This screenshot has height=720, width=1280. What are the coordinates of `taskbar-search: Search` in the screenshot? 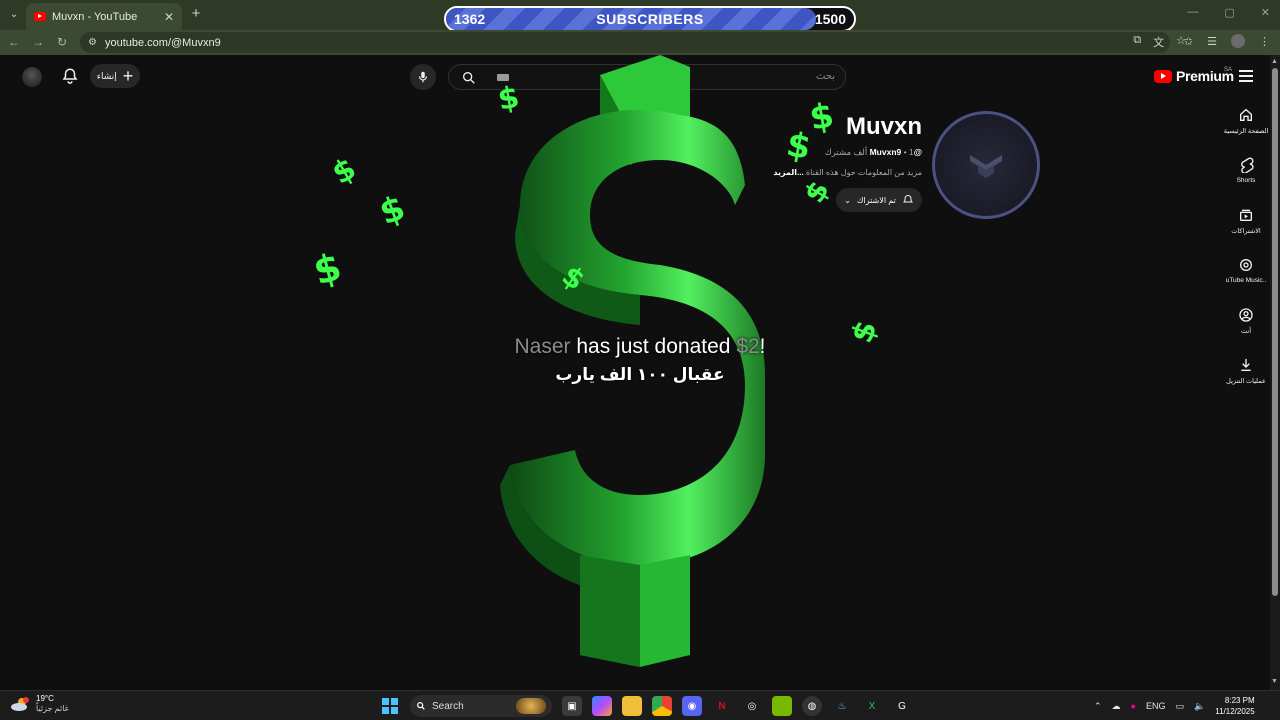 It's located at (481, 706).